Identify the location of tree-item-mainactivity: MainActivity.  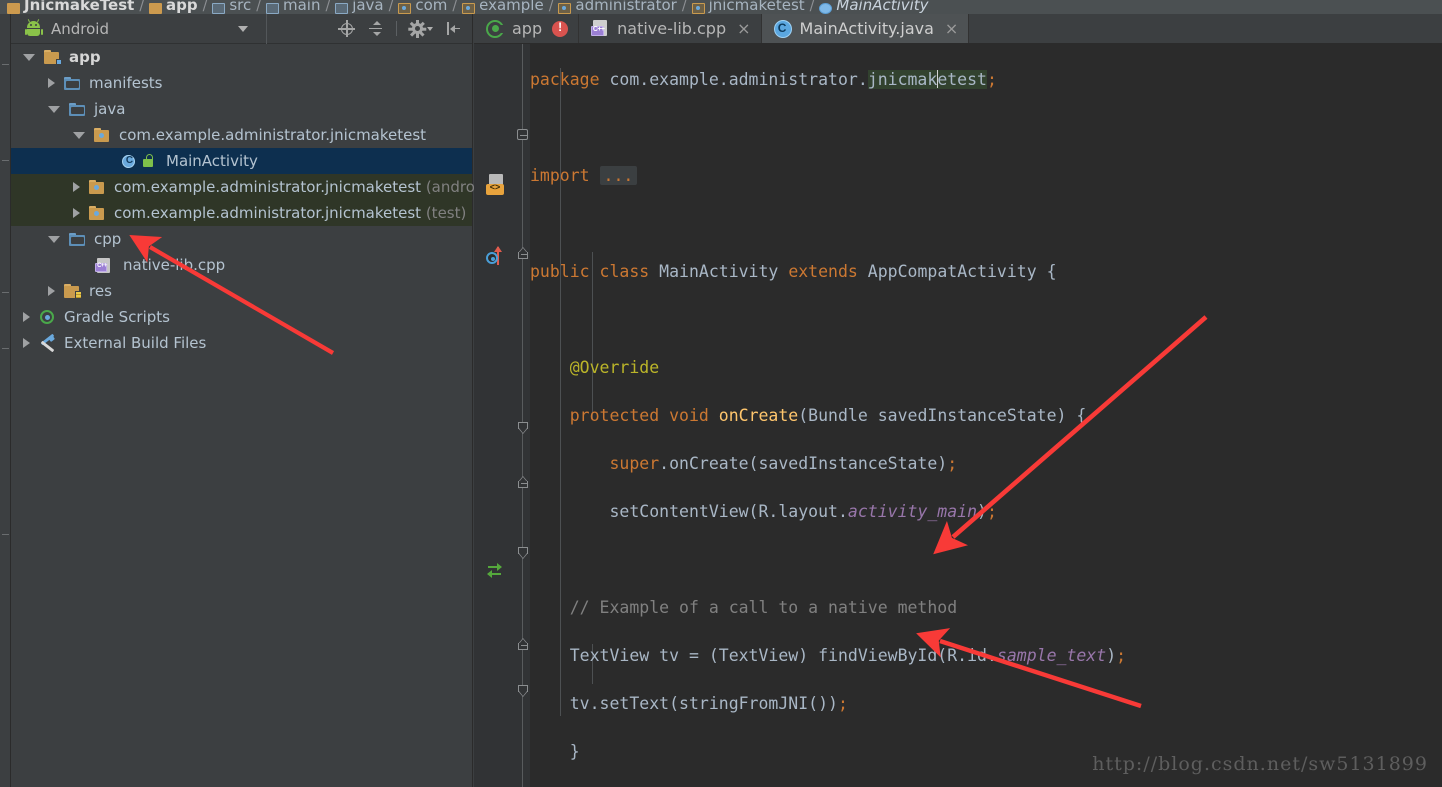
(241, 161).